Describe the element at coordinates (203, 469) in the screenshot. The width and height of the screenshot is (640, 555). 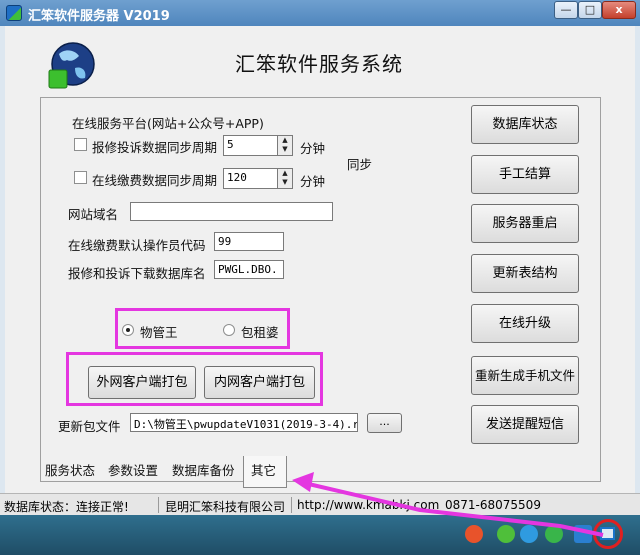
I see `tab-database-backup: 数据库备份` at that location.